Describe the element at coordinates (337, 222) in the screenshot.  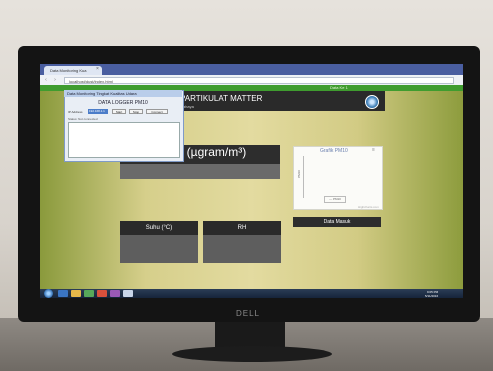
I see `data-masuk-button: Data Masuk` at that location.